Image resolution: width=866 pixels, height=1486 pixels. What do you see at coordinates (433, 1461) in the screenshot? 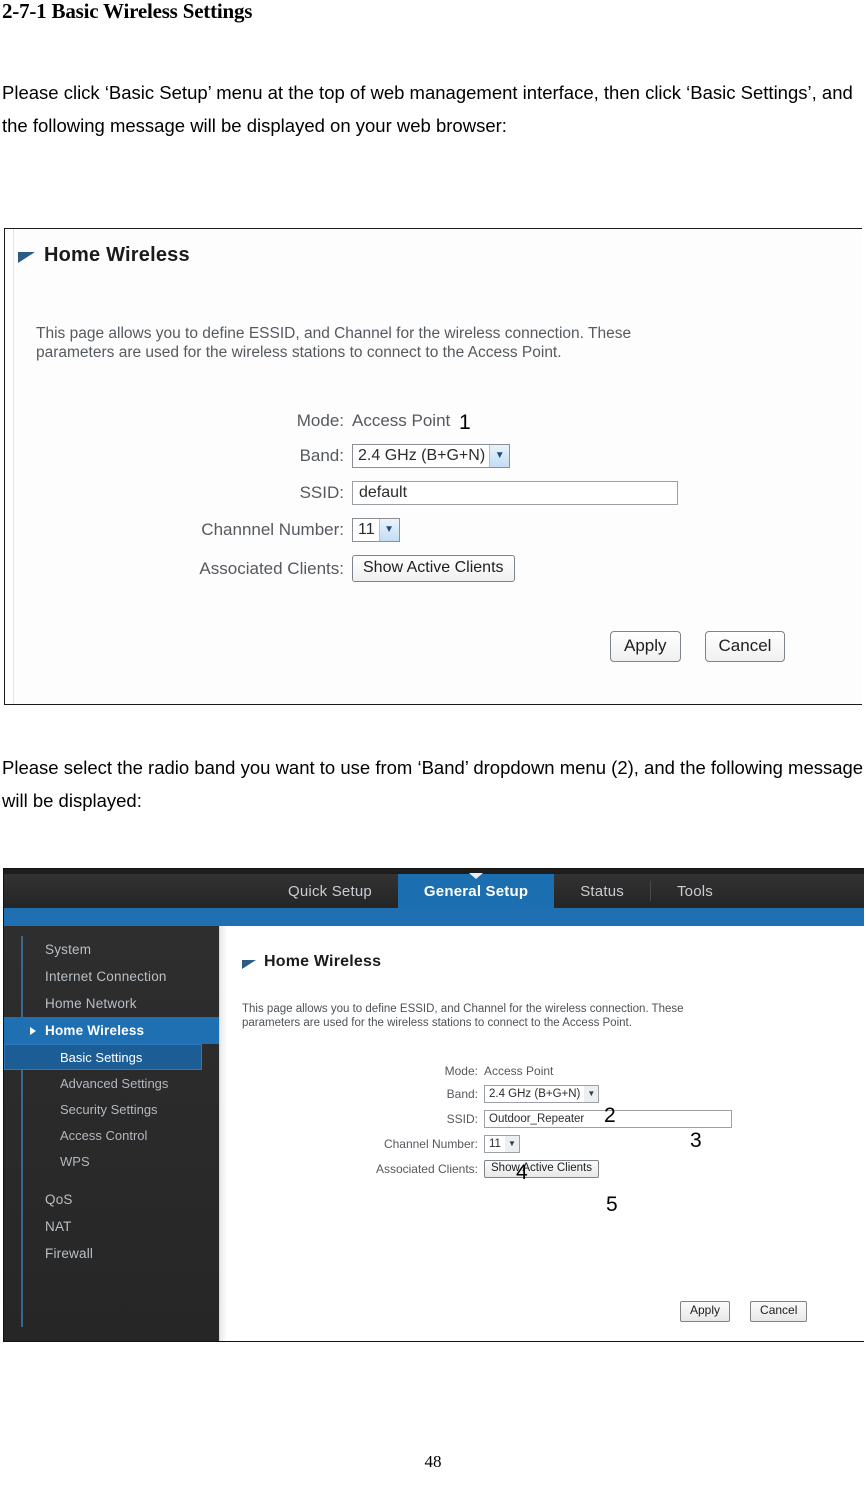
I see `page-number: 48` at bounding box center [433, 1461].